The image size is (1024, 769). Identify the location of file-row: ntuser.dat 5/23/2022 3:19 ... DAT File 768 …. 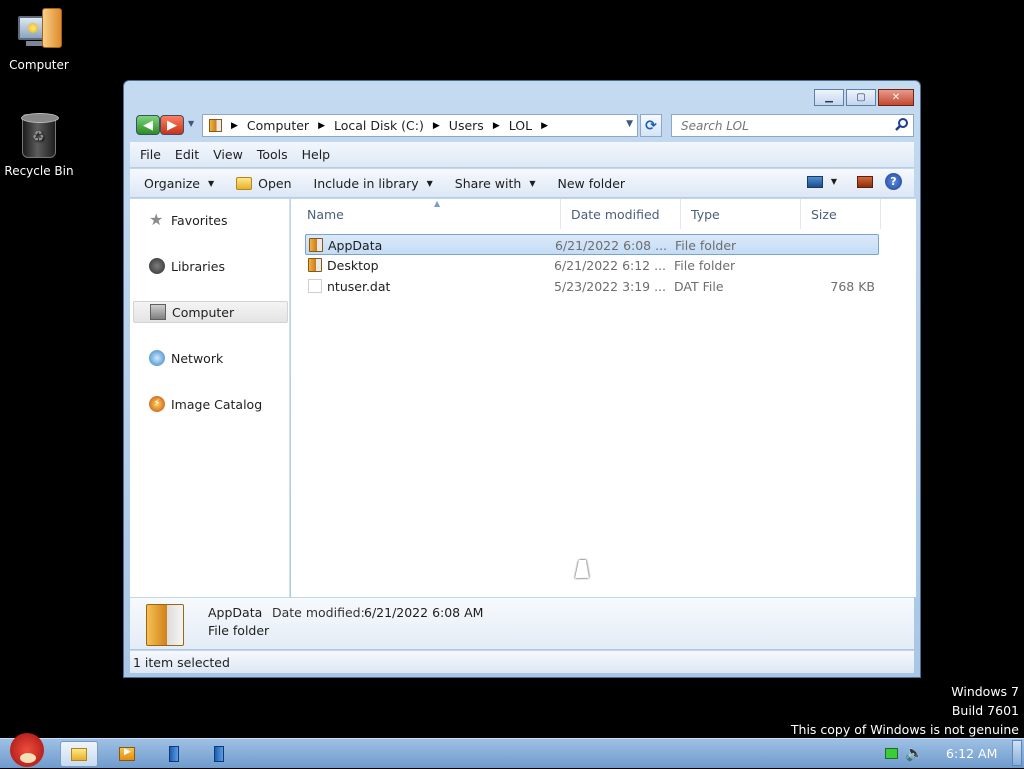
(592, 286).